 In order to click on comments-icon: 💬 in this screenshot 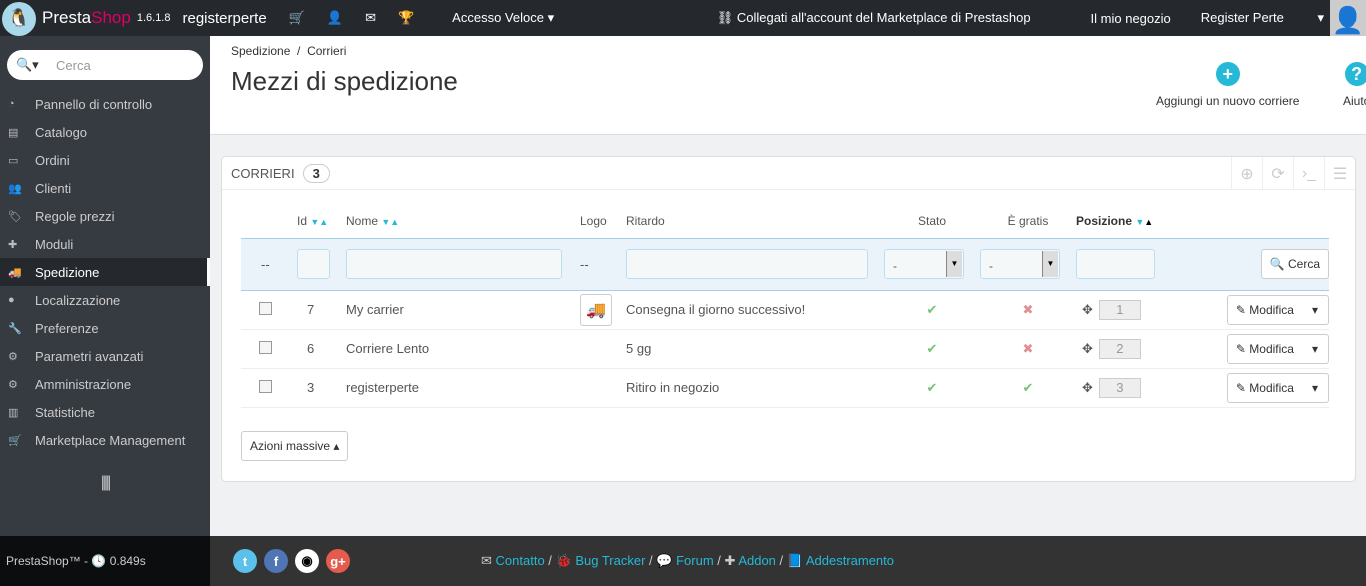, I will do `click(664, 560)`.